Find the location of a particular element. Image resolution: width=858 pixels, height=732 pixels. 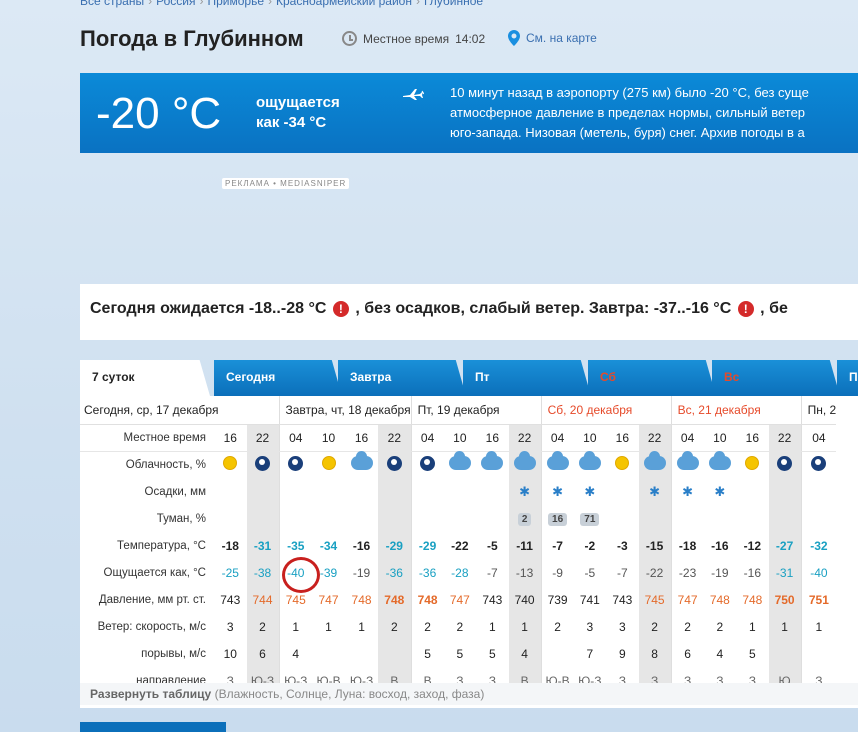

pressure-cell: 743 is located at coordinates (622, 599).